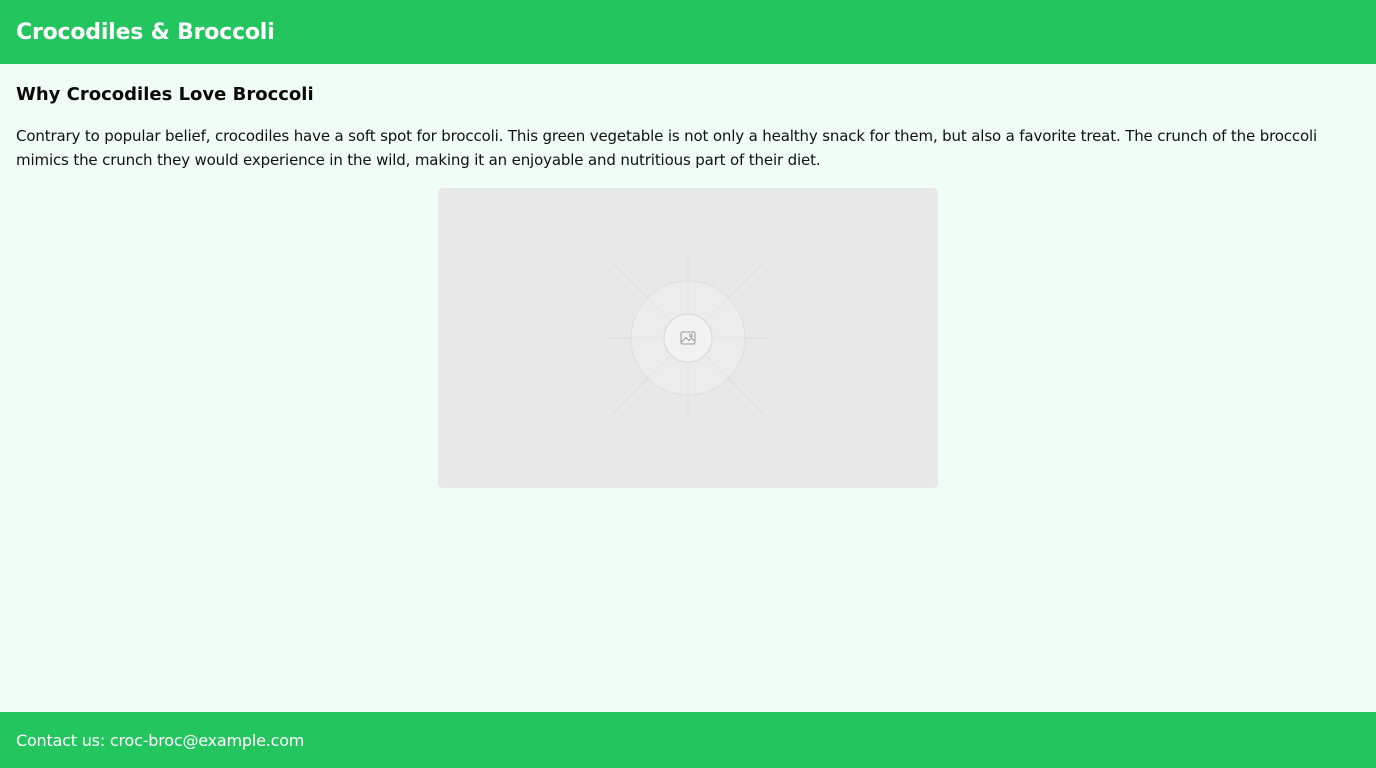 The width and height of the screenshot is (1376, 768). What do you see at coordinates (145, 32) in the screenshot?
I see `site-title: Crocodiles & Broccoli` at bounding box center [145, 32].